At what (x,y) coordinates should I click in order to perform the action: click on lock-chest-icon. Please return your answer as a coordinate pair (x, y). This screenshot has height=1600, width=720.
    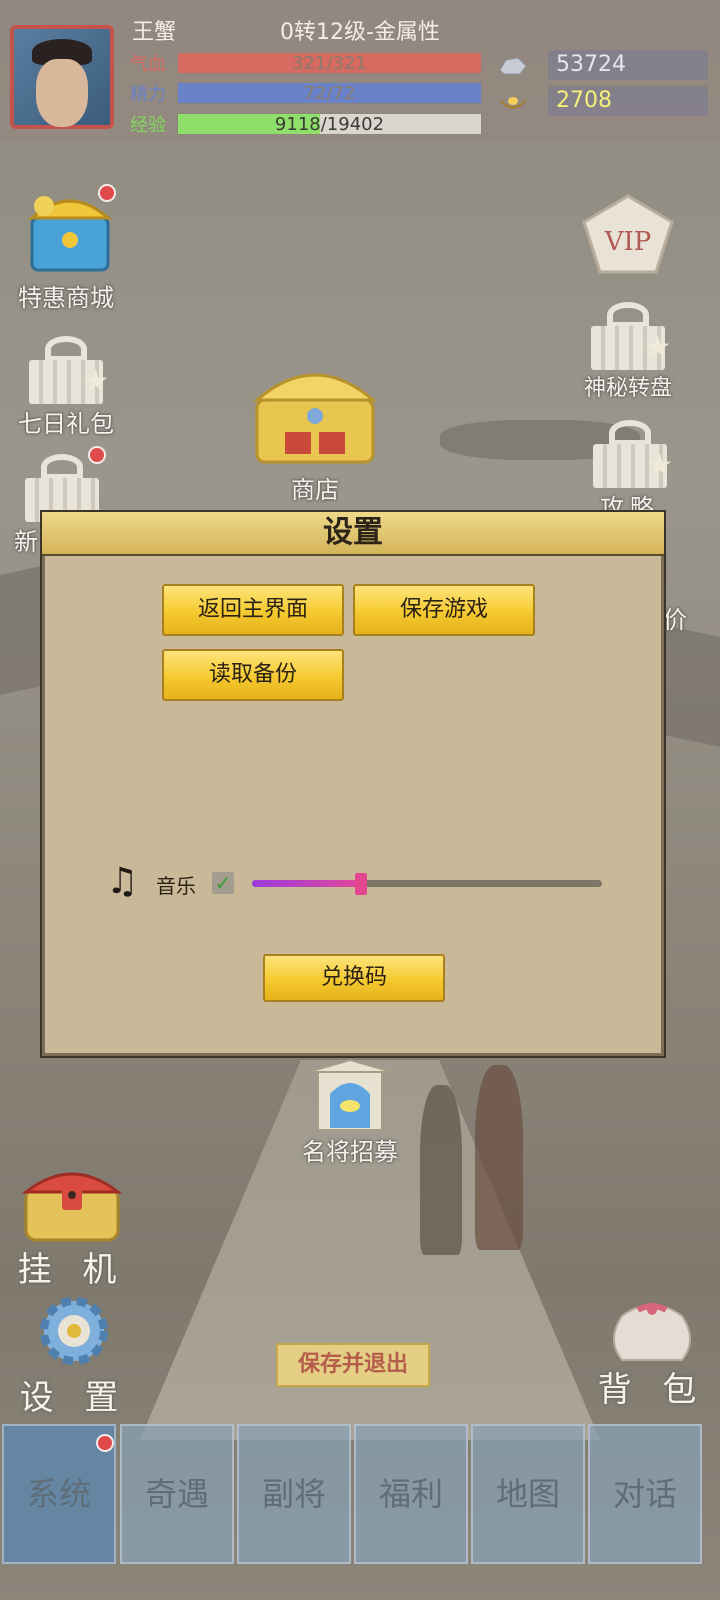
    Looking at the image, I should click on (72, 1202).